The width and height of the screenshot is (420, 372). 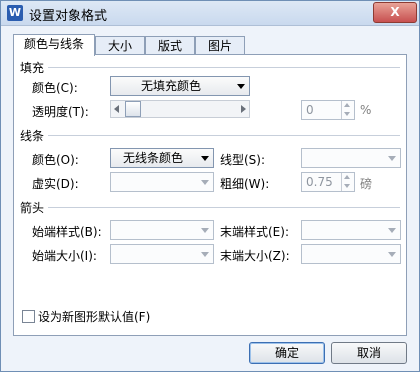 What do you see at coordinates (210, 13) in the screenshot?
I see `title-bar: W 设置对象格式 X` at bounding box center [210, 13].